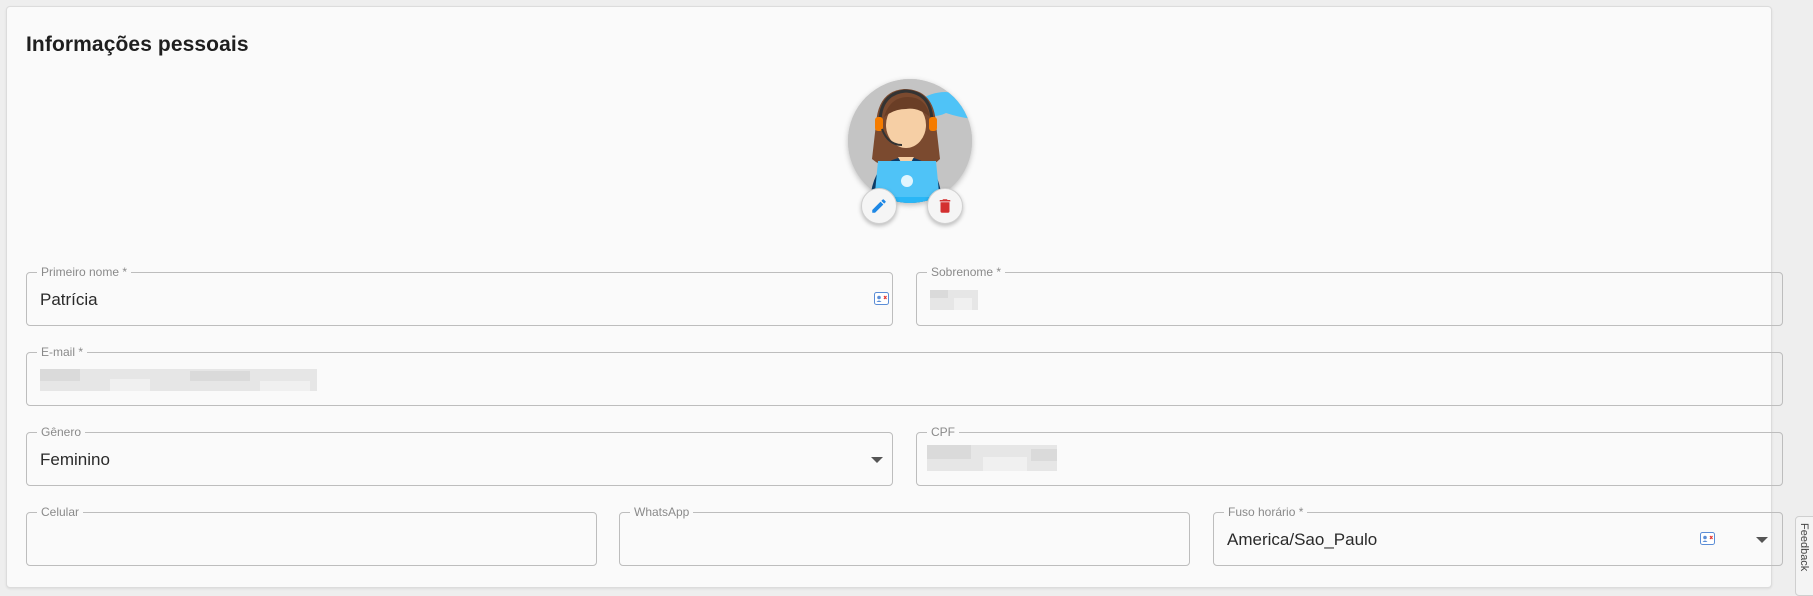  What do you see at coordinates (311, 535) in the screenshot?
I see `cellphone-field: Celular` at bounding box center [311, 535].